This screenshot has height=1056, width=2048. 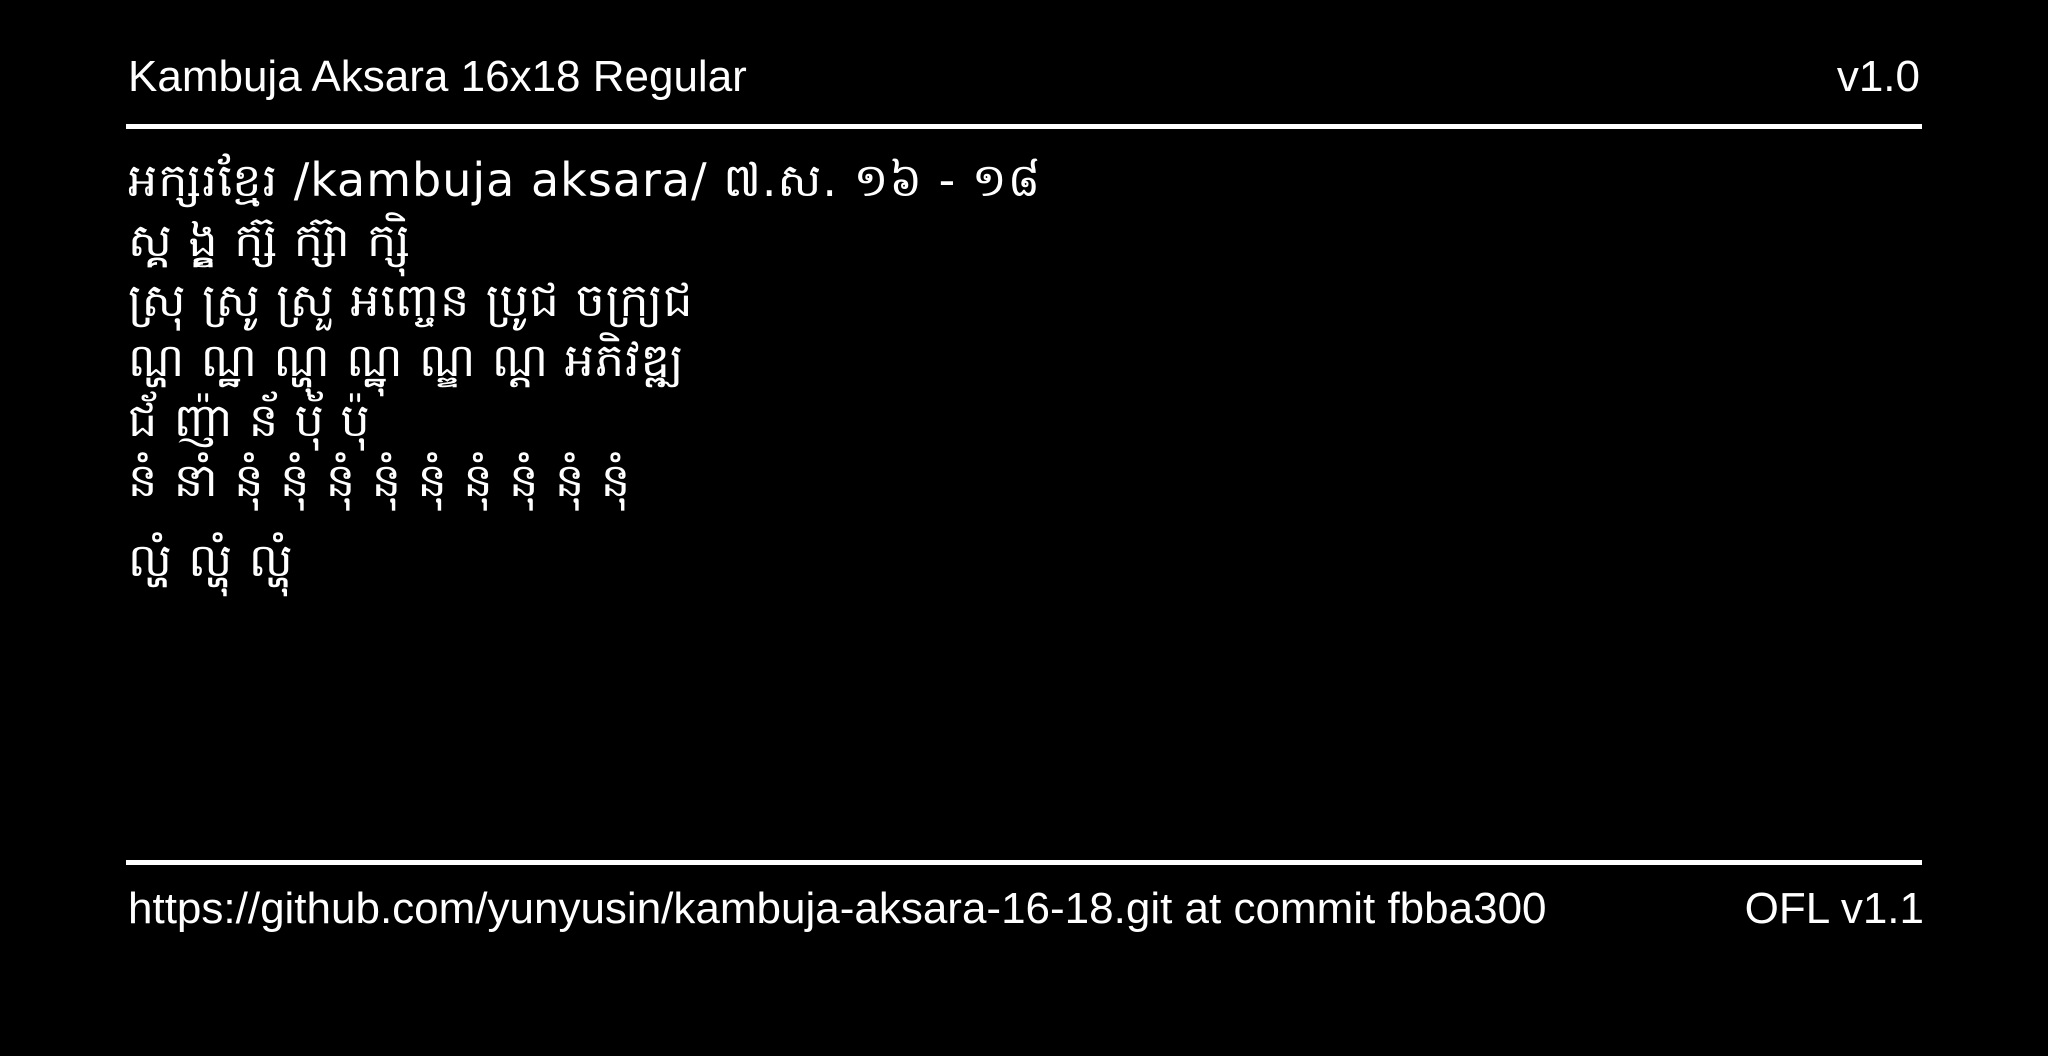 I want to click on specimen-line-7: ល្ហំ ល្ហុំ ល្ហុំ, so click(x=1008, y=560).